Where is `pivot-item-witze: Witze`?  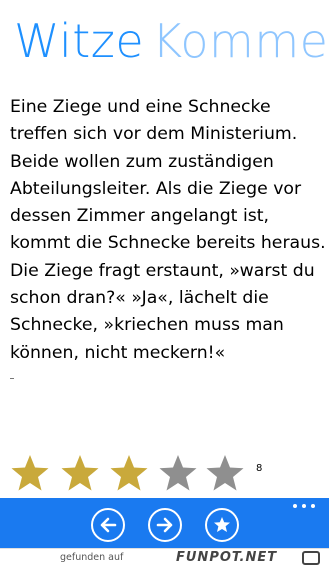 pivot-item-witze: Witze is located at coordinates (79, 41).